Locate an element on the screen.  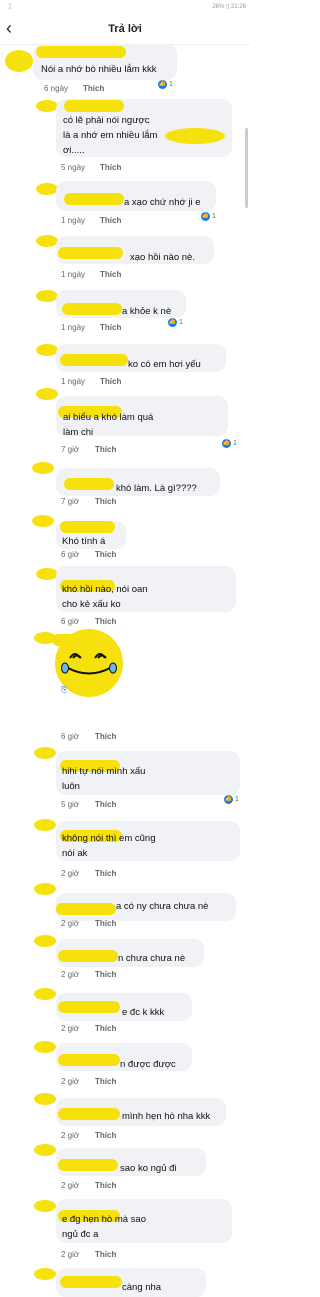
comment-text: Nói a nhớ bò nhiều lắm kkk is located at coordinates (99, 69).